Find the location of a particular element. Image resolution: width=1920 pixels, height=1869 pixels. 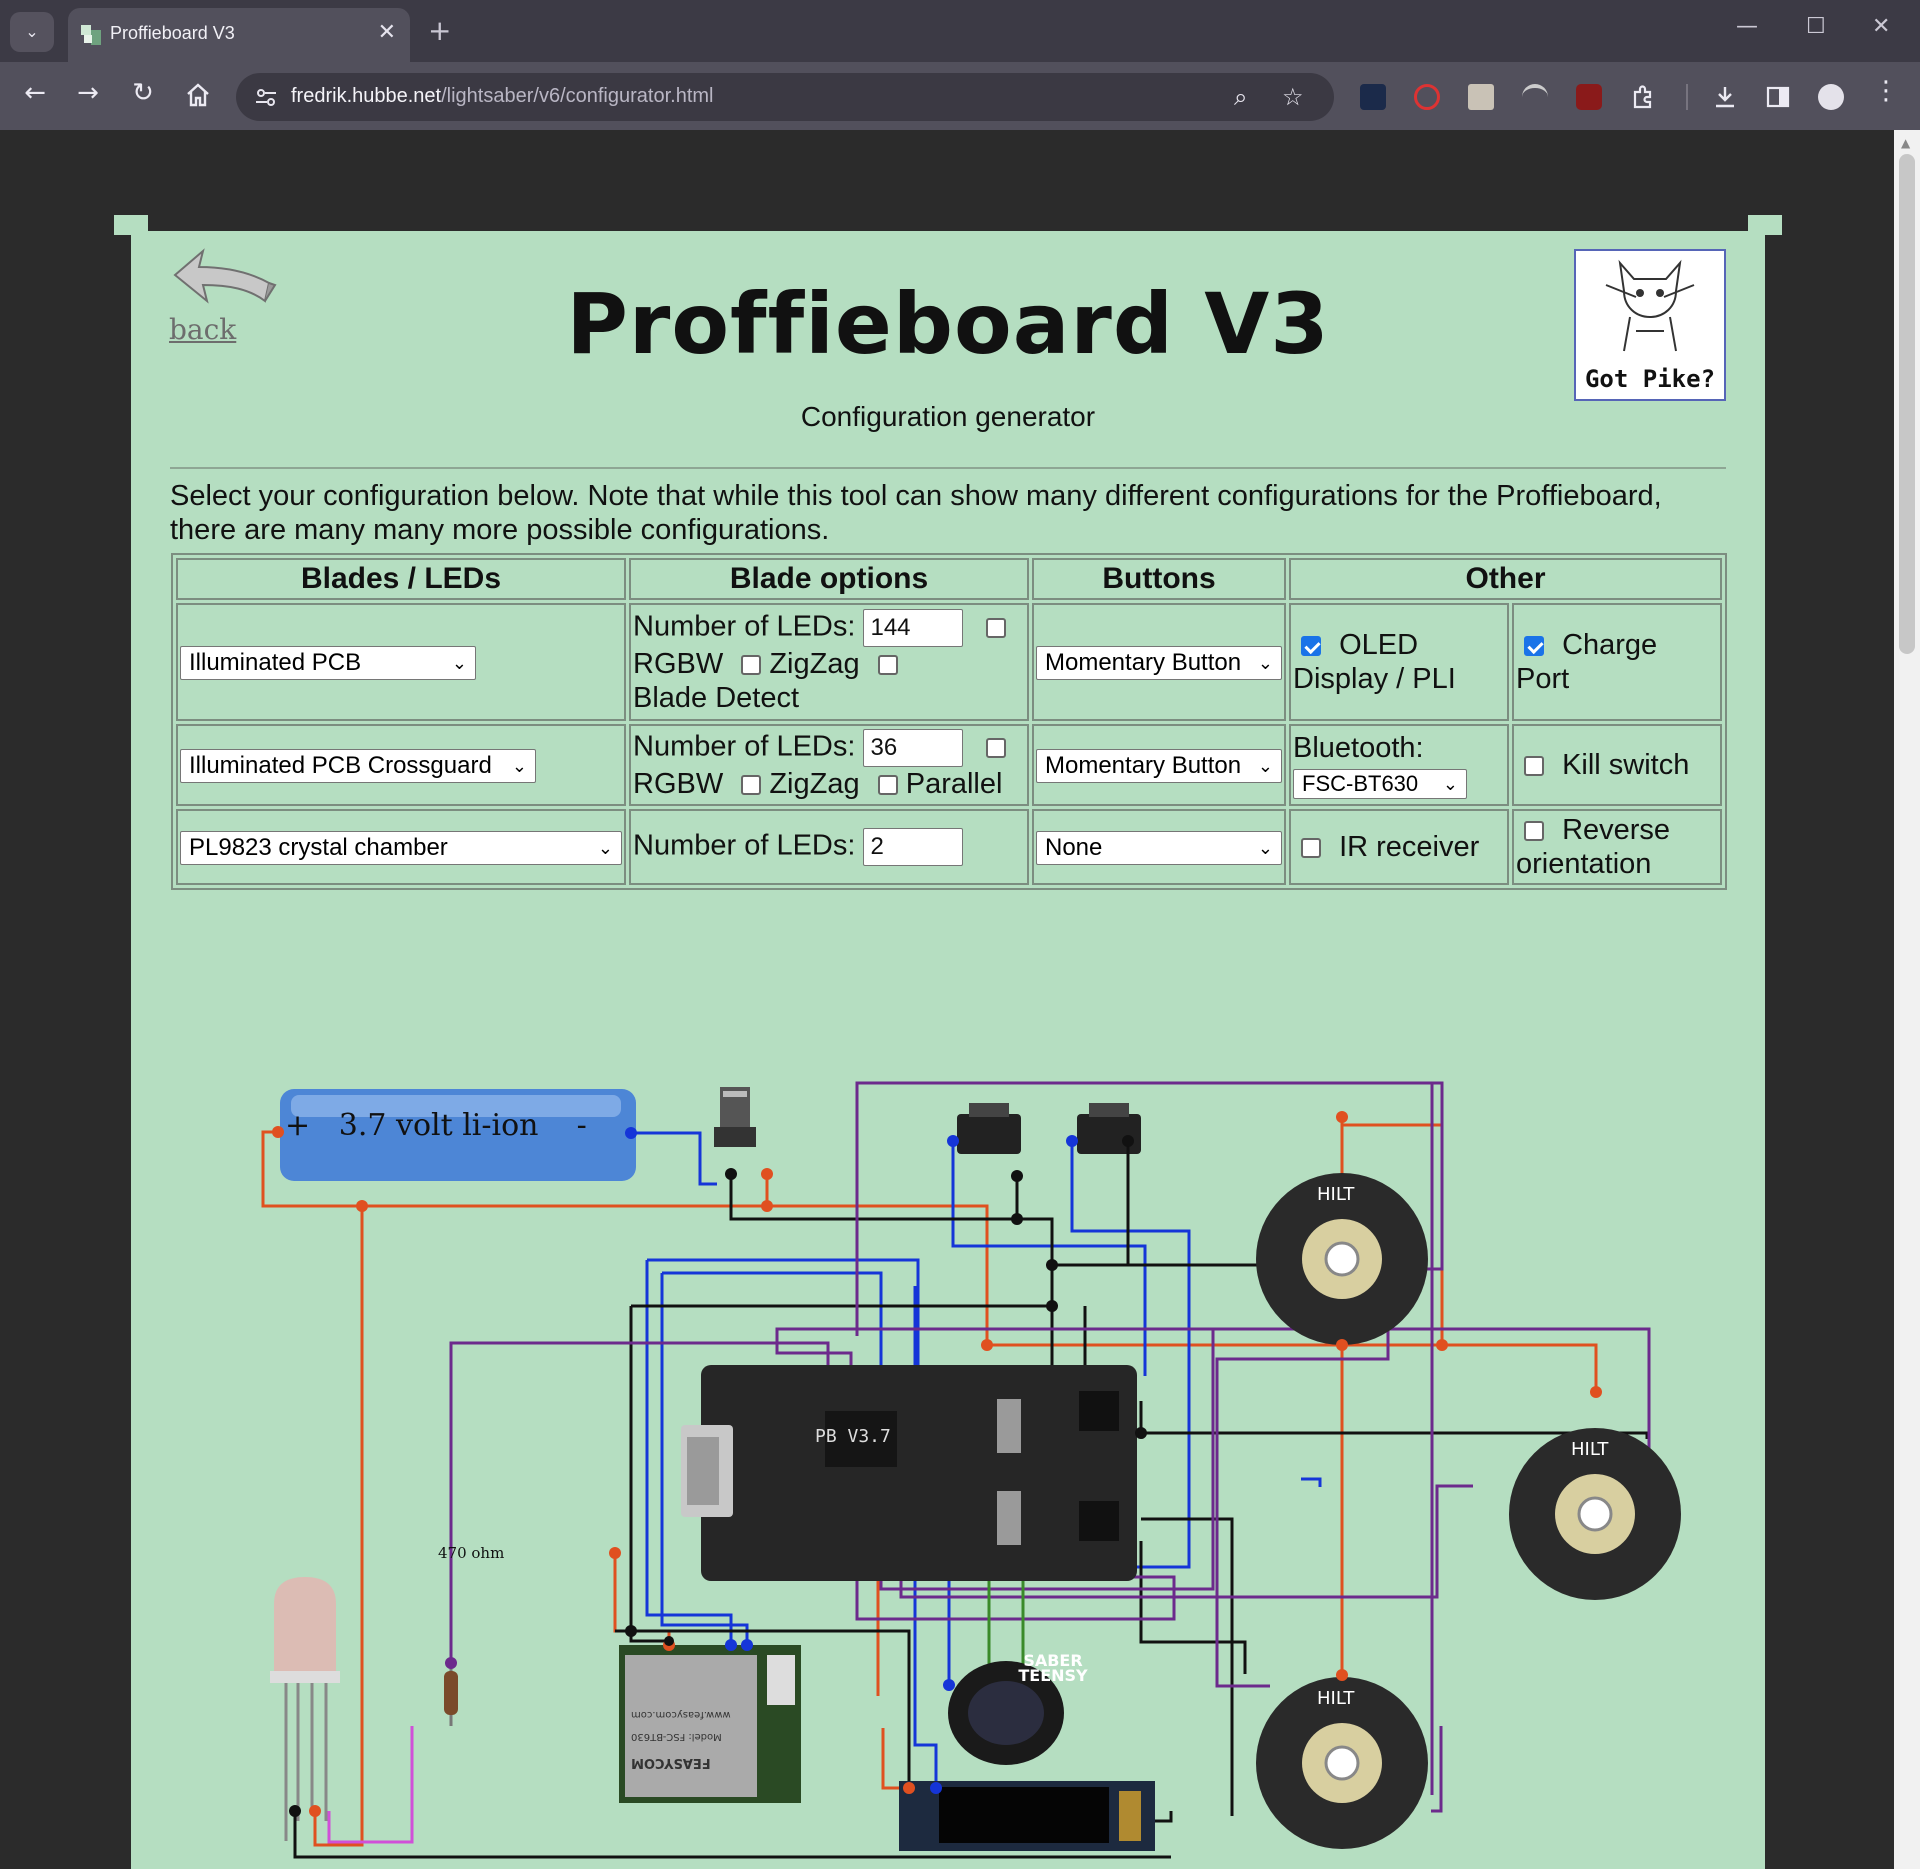

blade-cell: Illuminated PCB Crossguard ⌄ is located at coordinates (401, 765).